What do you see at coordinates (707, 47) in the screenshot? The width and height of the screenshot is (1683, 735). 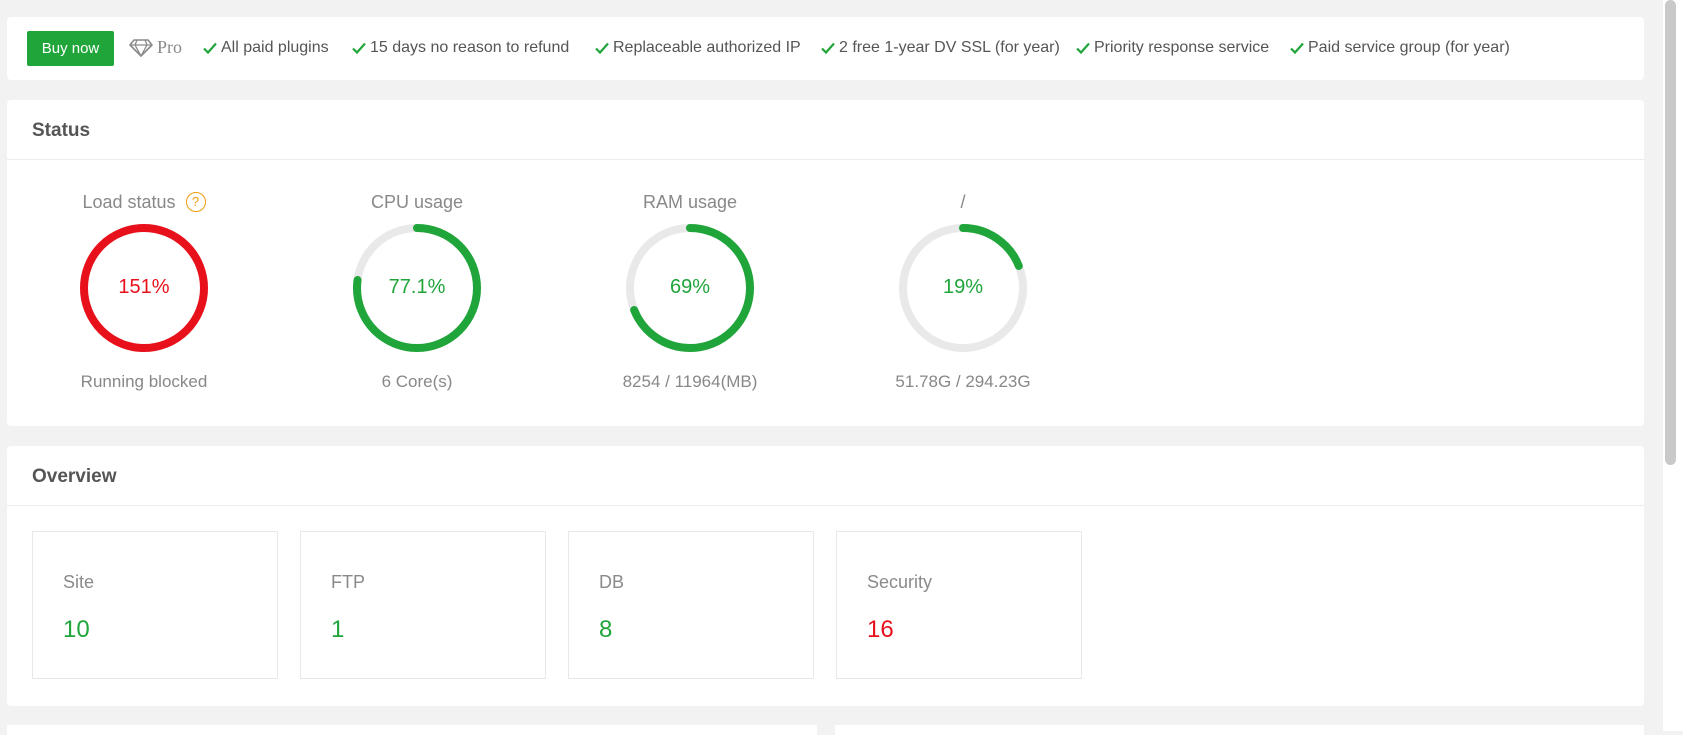 I see `feature-label: Replaceable authorized IP` at bounding box center [707, 47].